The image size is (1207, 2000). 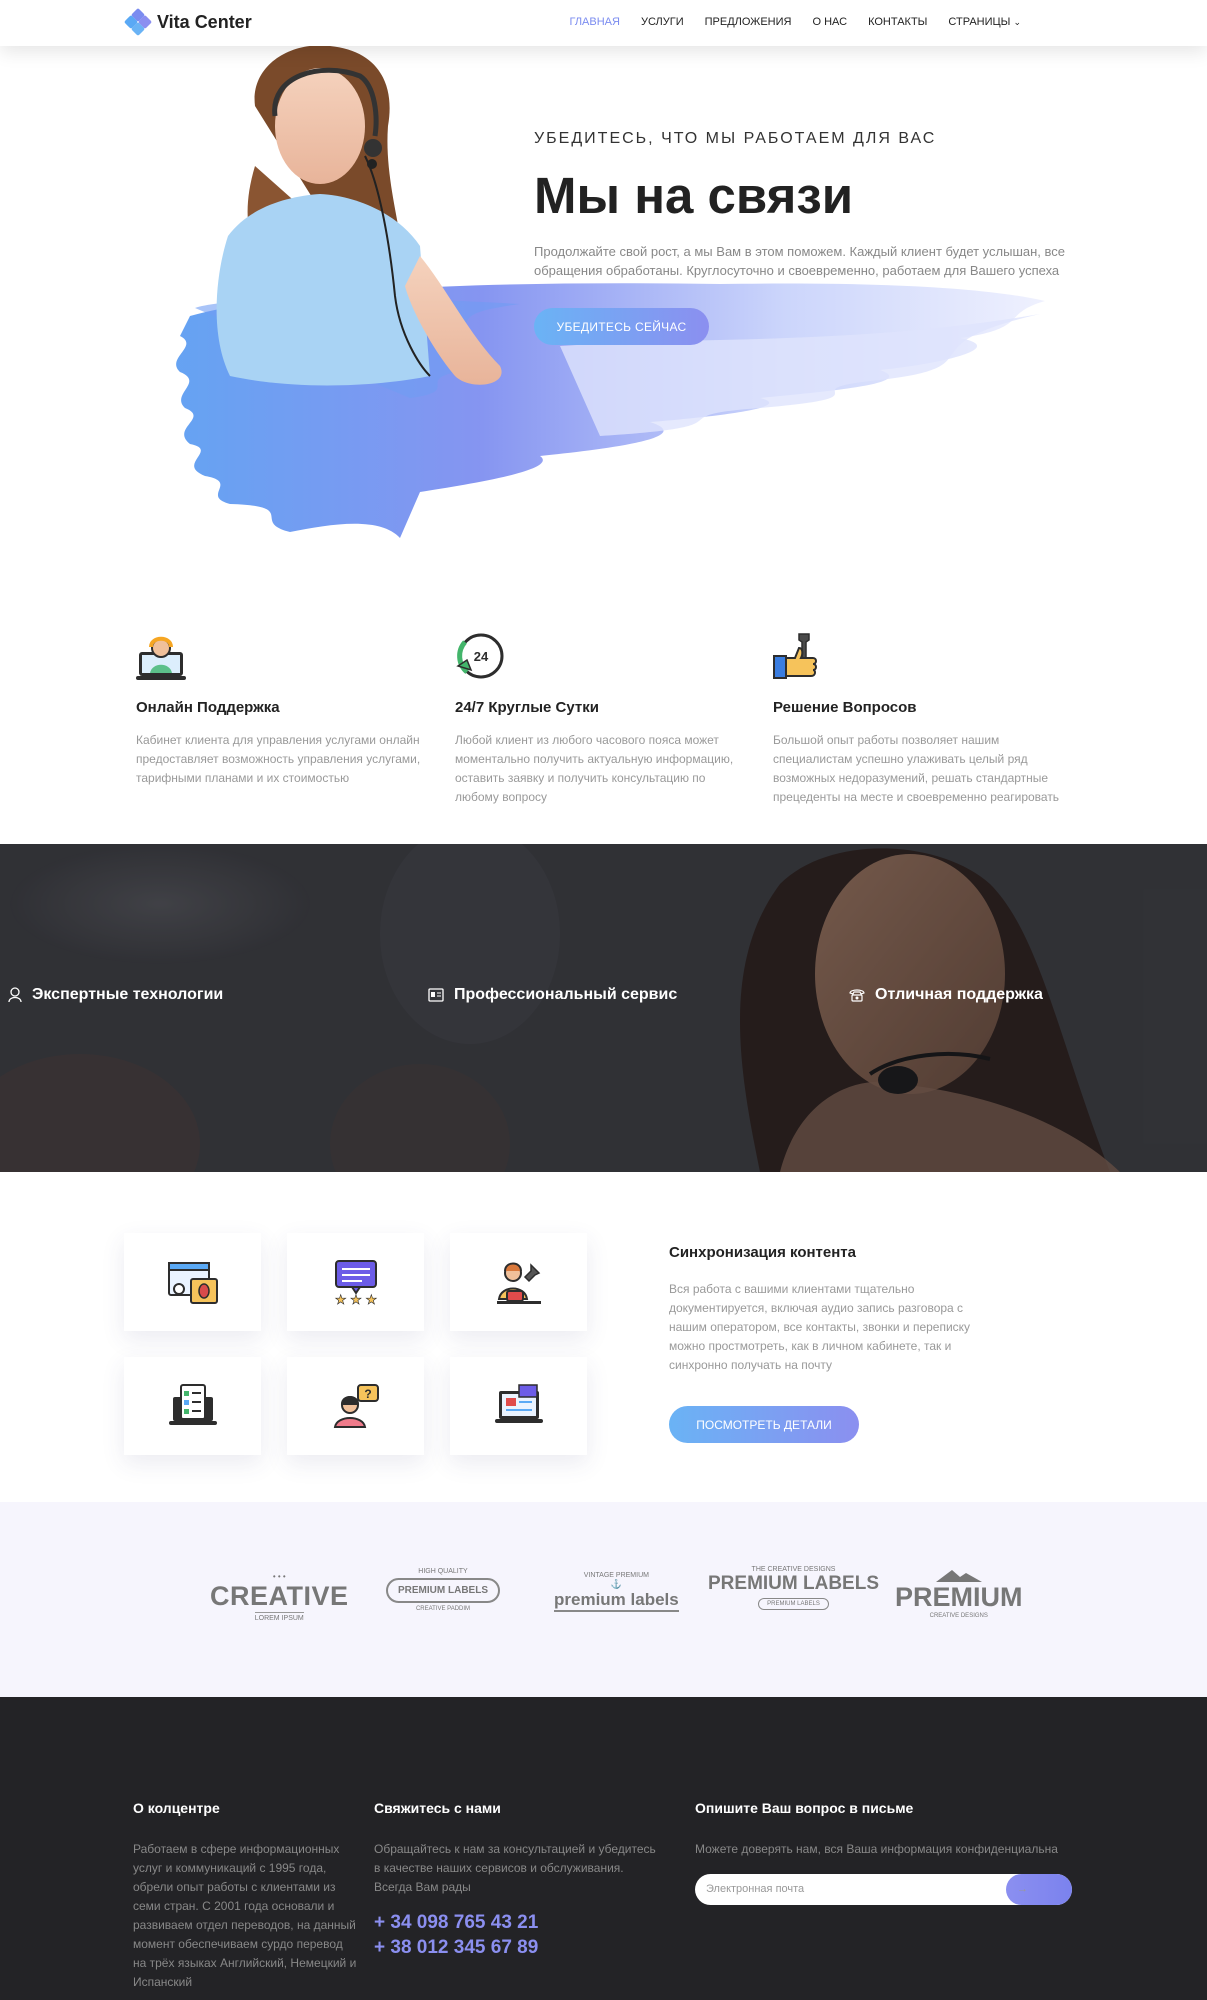 I want to click on logo-main-text: premium labels, so click(x=616, y=1601).